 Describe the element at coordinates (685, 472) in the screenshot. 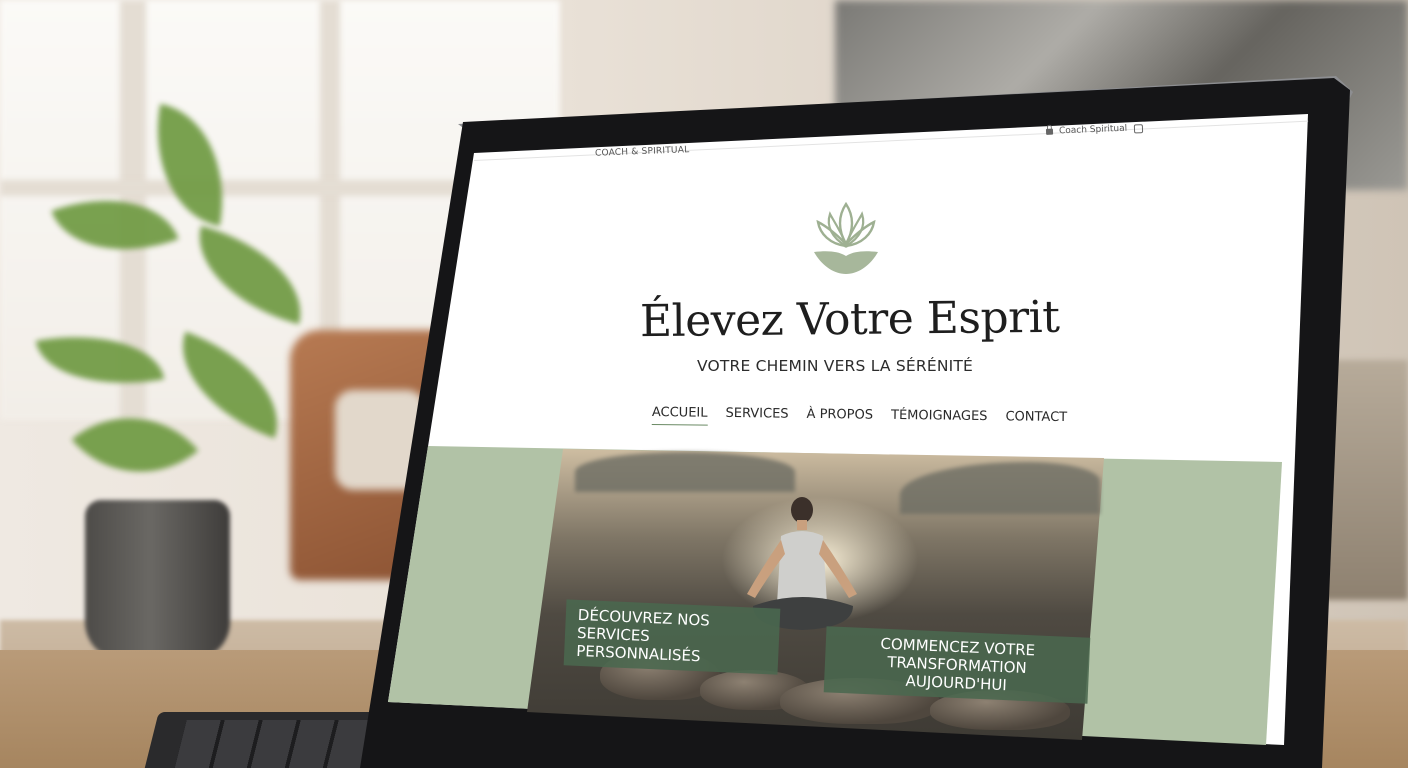

I see `mountain` at that location.